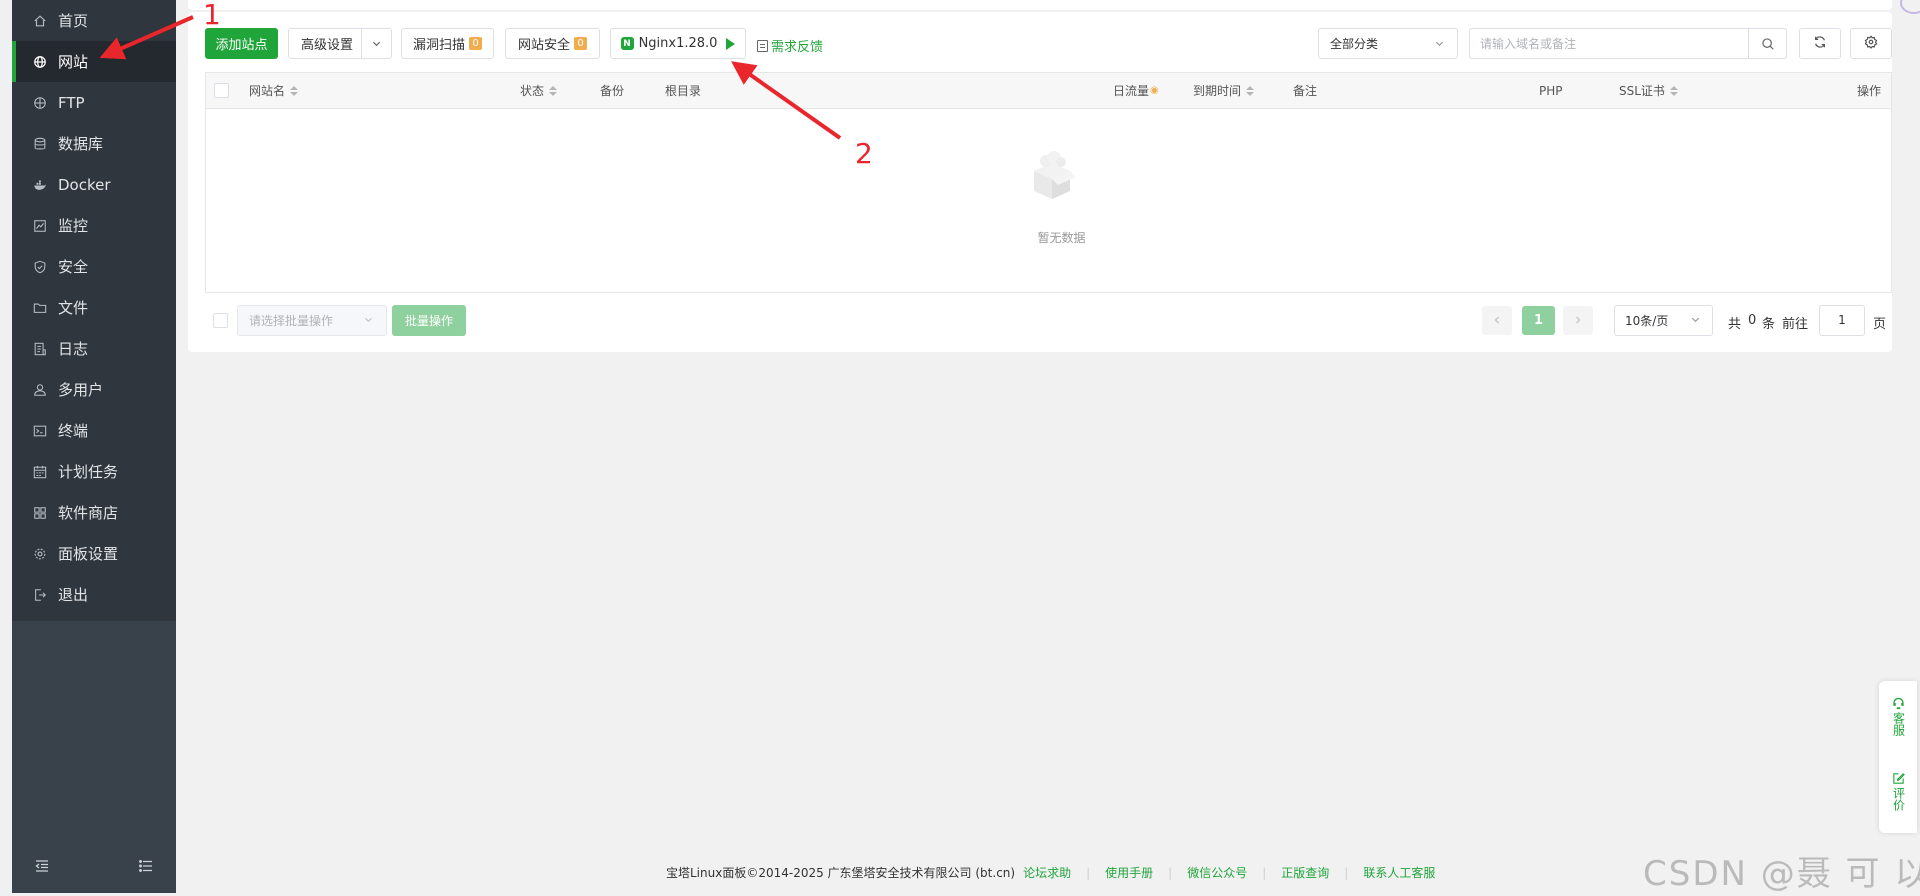 This screenshot has width=1920, height=896. Describe the element at coordinates (81, 390) in the screenshot. I see `sidebar-item-label: 多用户` at that location.